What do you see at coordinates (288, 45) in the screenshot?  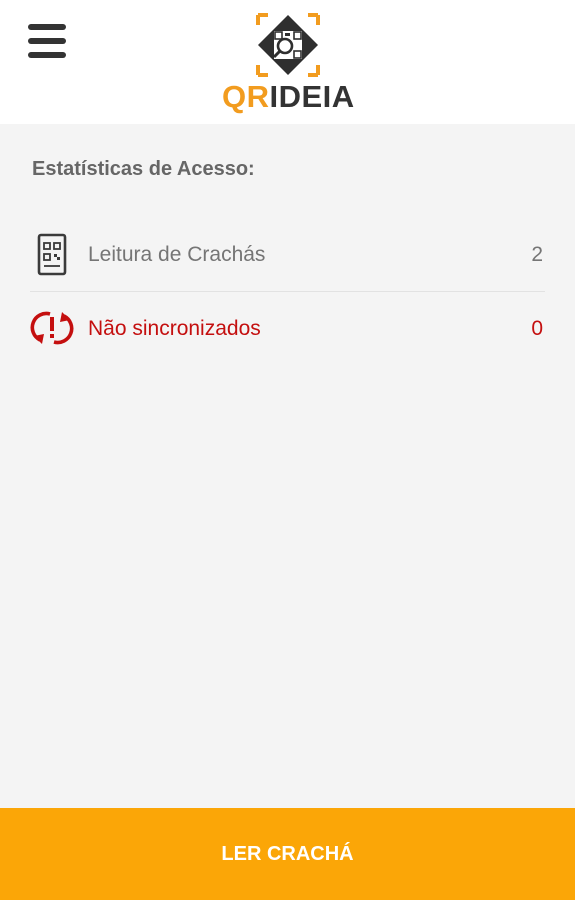 I see `qr-search-diamond-icon` at bounding box center [288, 45].